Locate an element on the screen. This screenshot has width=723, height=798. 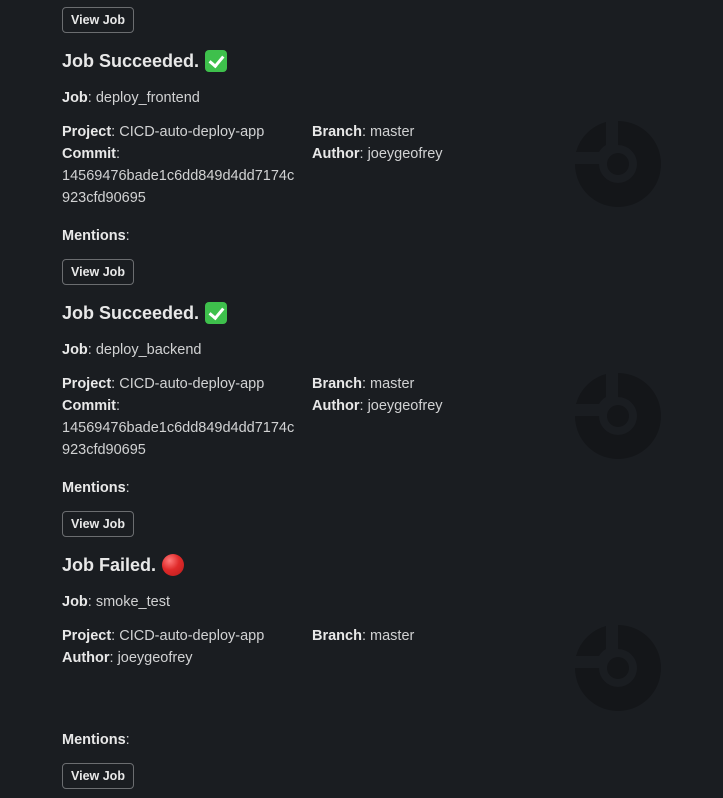
job-title-text: Job Failed. is located at coordinates (109, 564).